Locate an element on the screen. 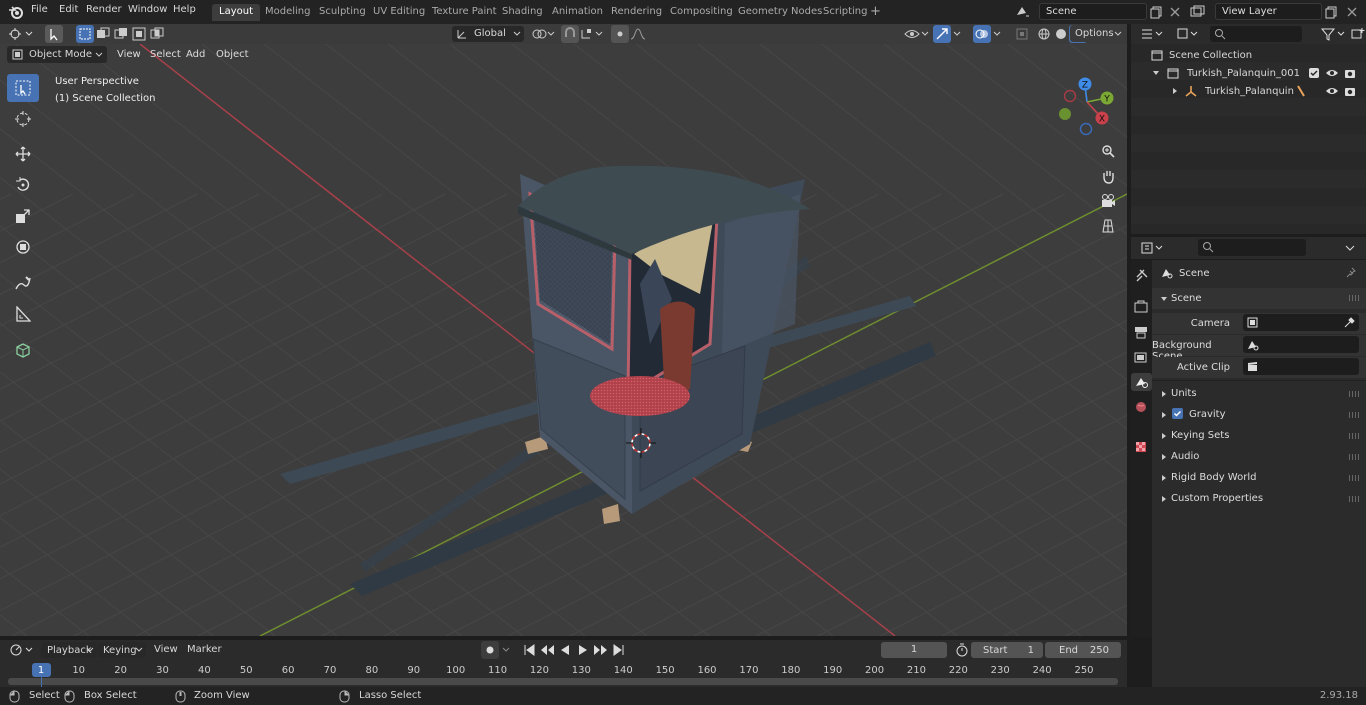 This screenshot has width=1366, height=705. jump-end-icon is located at coordinates (619, 650).